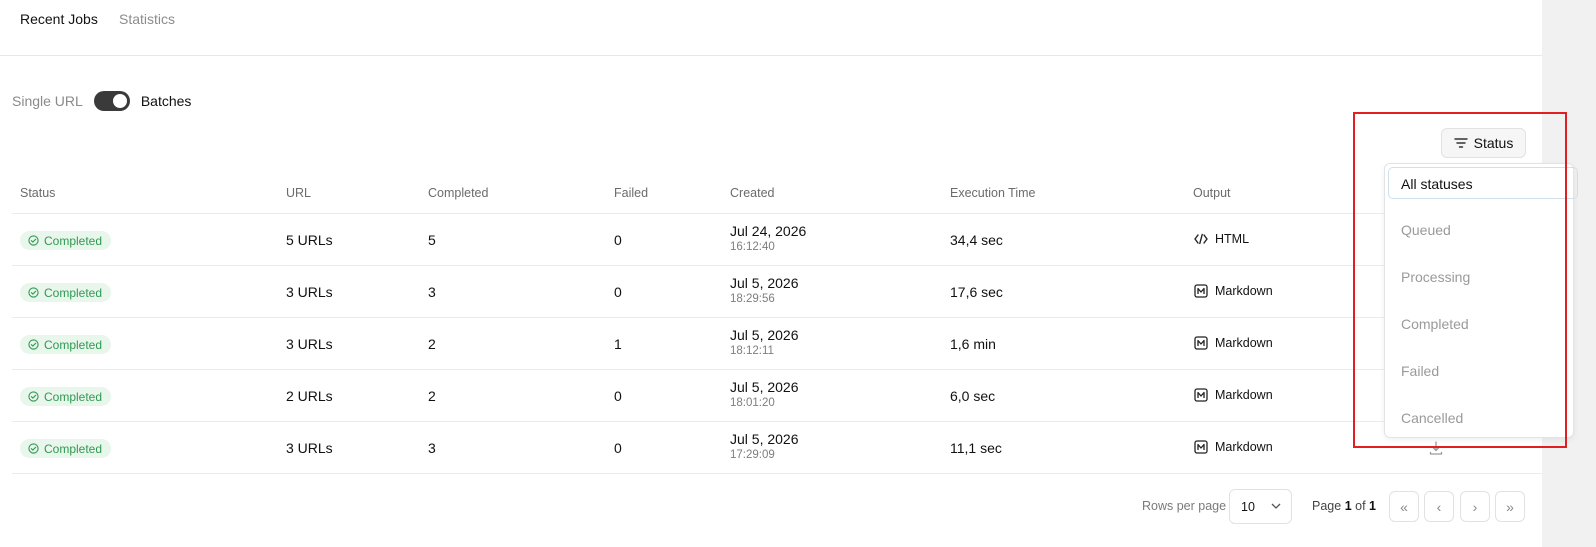  Describe the element at coordinates (1435, 277) in the screenshot. I see `option-processing: Processing` at that location.